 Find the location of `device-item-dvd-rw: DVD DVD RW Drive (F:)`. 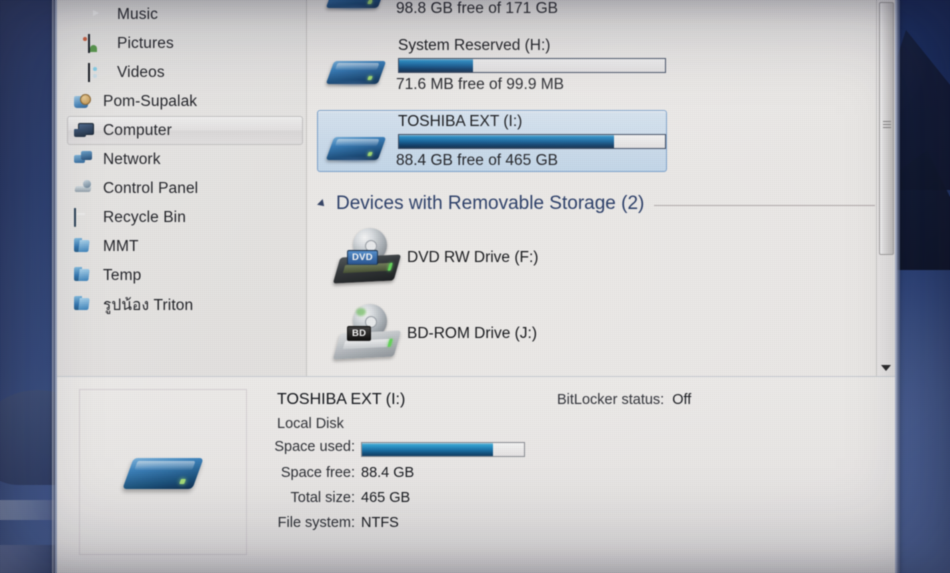

device-item-dvd-rw: DVD DVD RW Drive (F:) is located at coordinates (492, 259).